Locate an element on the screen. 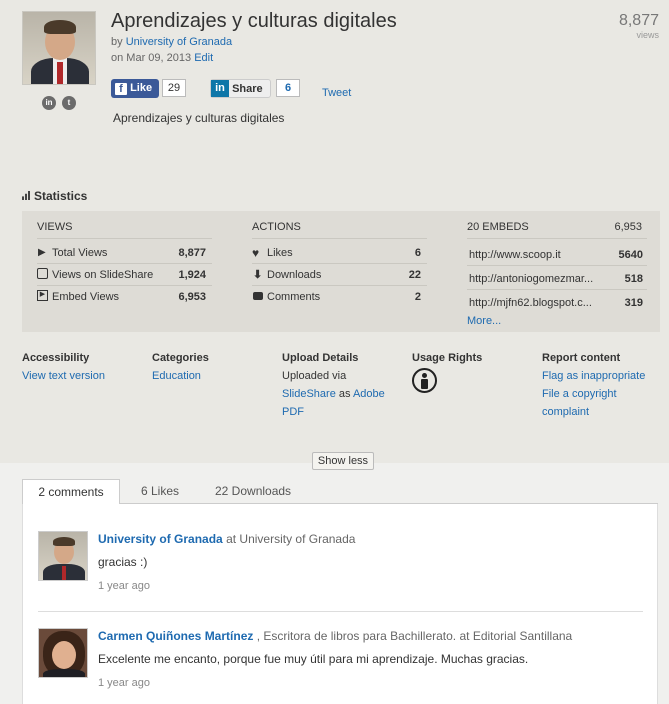 The height and width of the screenshot is (704, 669). views-header: VIEWS is located at coordinates (55, 227).